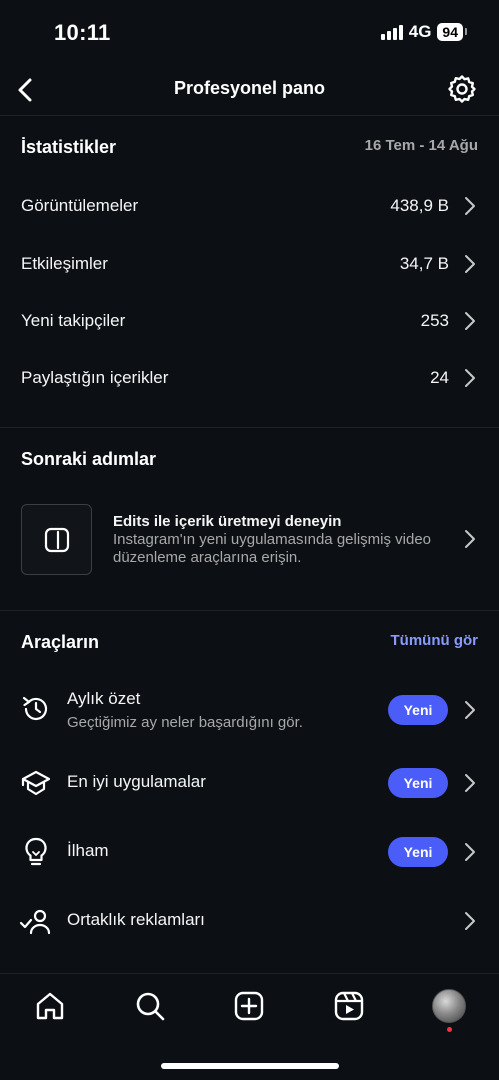 The width and height of the screenshot is (499, 1080). What do you see at coordinates (36, 783) in the screenshot?
I see `graduation-cap-icon` at bounding box center [36, 783].